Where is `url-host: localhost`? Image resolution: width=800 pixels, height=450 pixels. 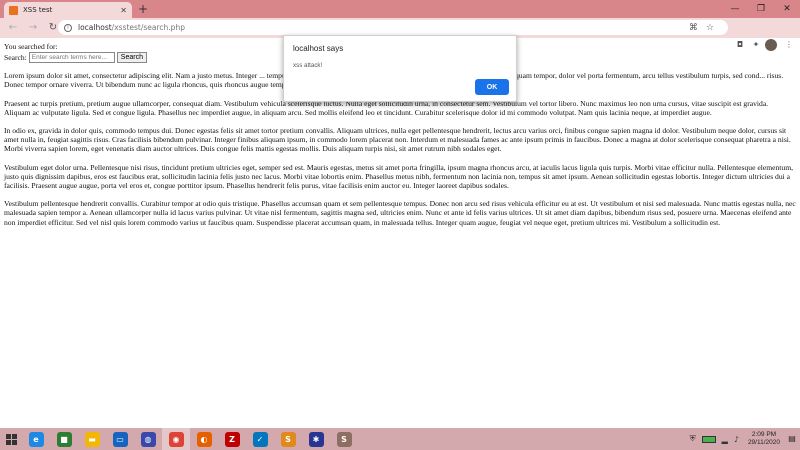 url-host: localhost is located at coordinates (95, 27).